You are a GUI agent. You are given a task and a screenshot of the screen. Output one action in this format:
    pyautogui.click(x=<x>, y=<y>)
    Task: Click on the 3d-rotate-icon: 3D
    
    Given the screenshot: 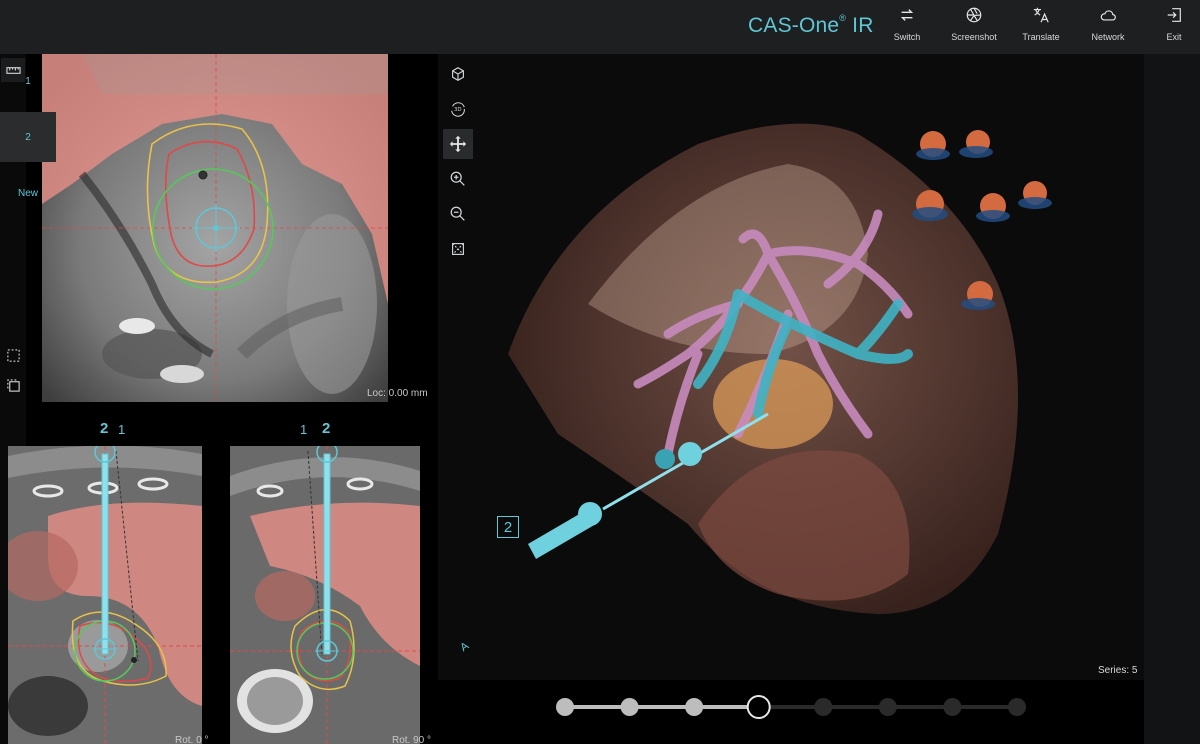 What is the action you would take?
    pyautogui.click(x=458, y=109)
    